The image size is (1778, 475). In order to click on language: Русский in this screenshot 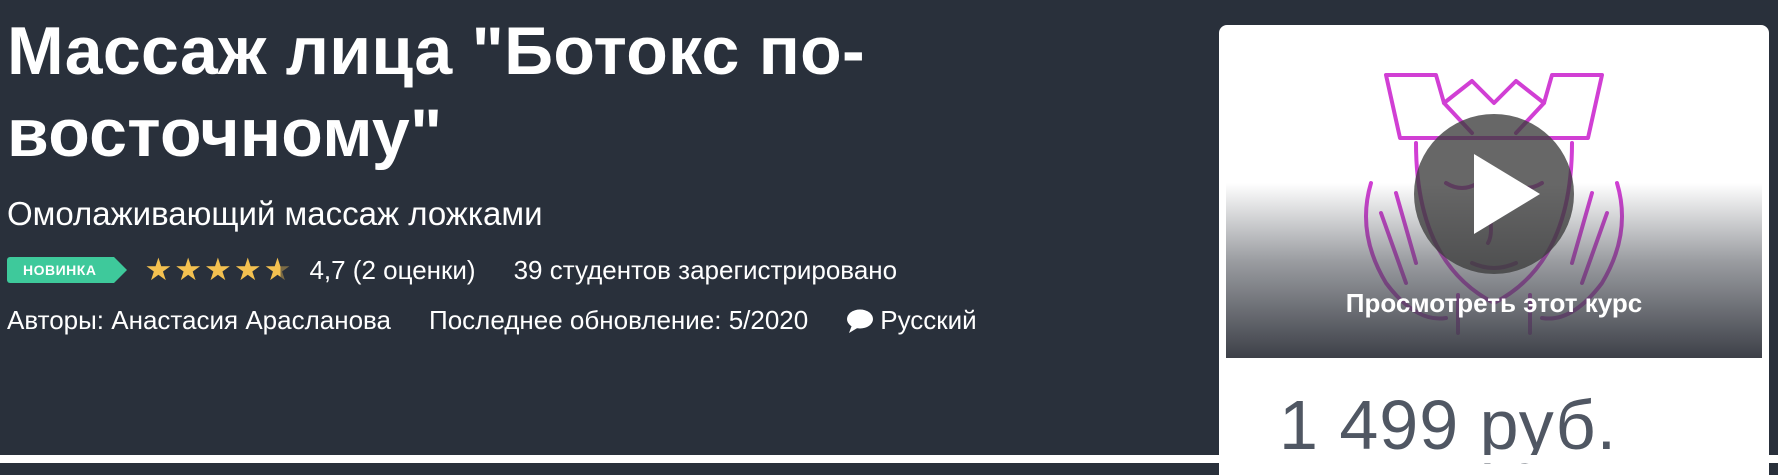, I will do `click(911, 320)`.